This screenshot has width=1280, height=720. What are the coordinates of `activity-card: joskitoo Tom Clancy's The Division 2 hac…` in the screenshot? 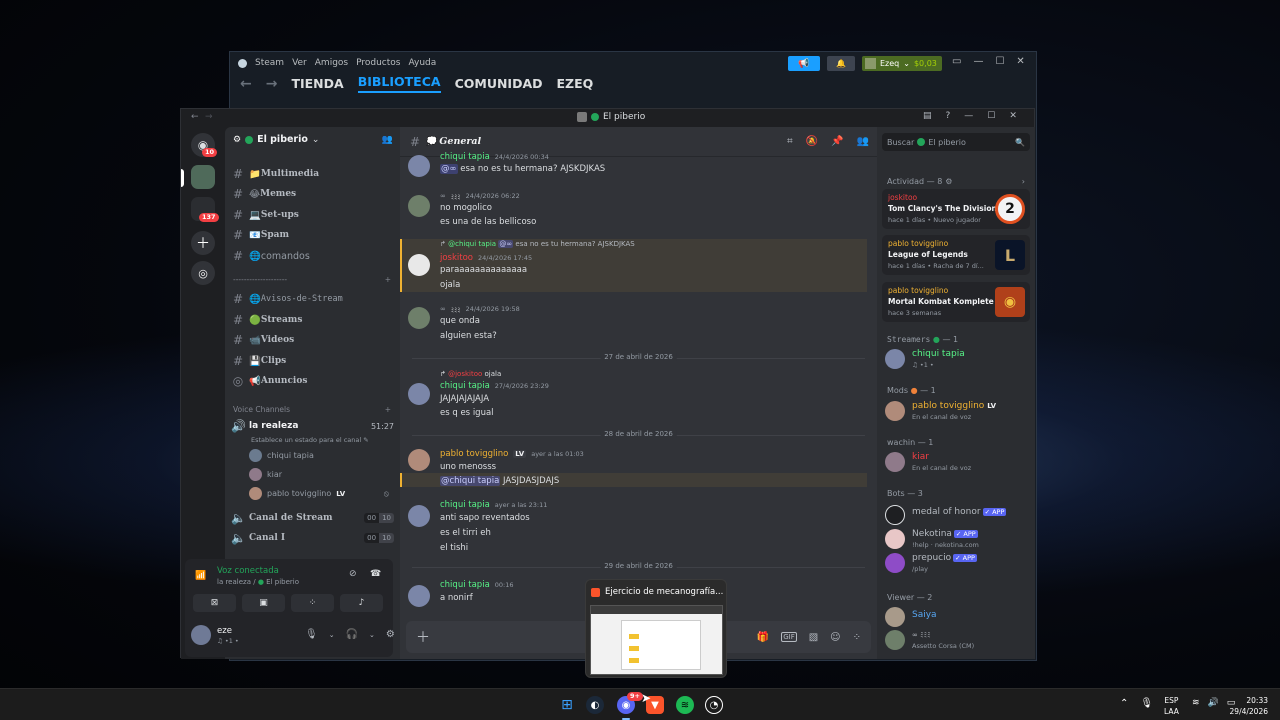 It's located at (956, 209).